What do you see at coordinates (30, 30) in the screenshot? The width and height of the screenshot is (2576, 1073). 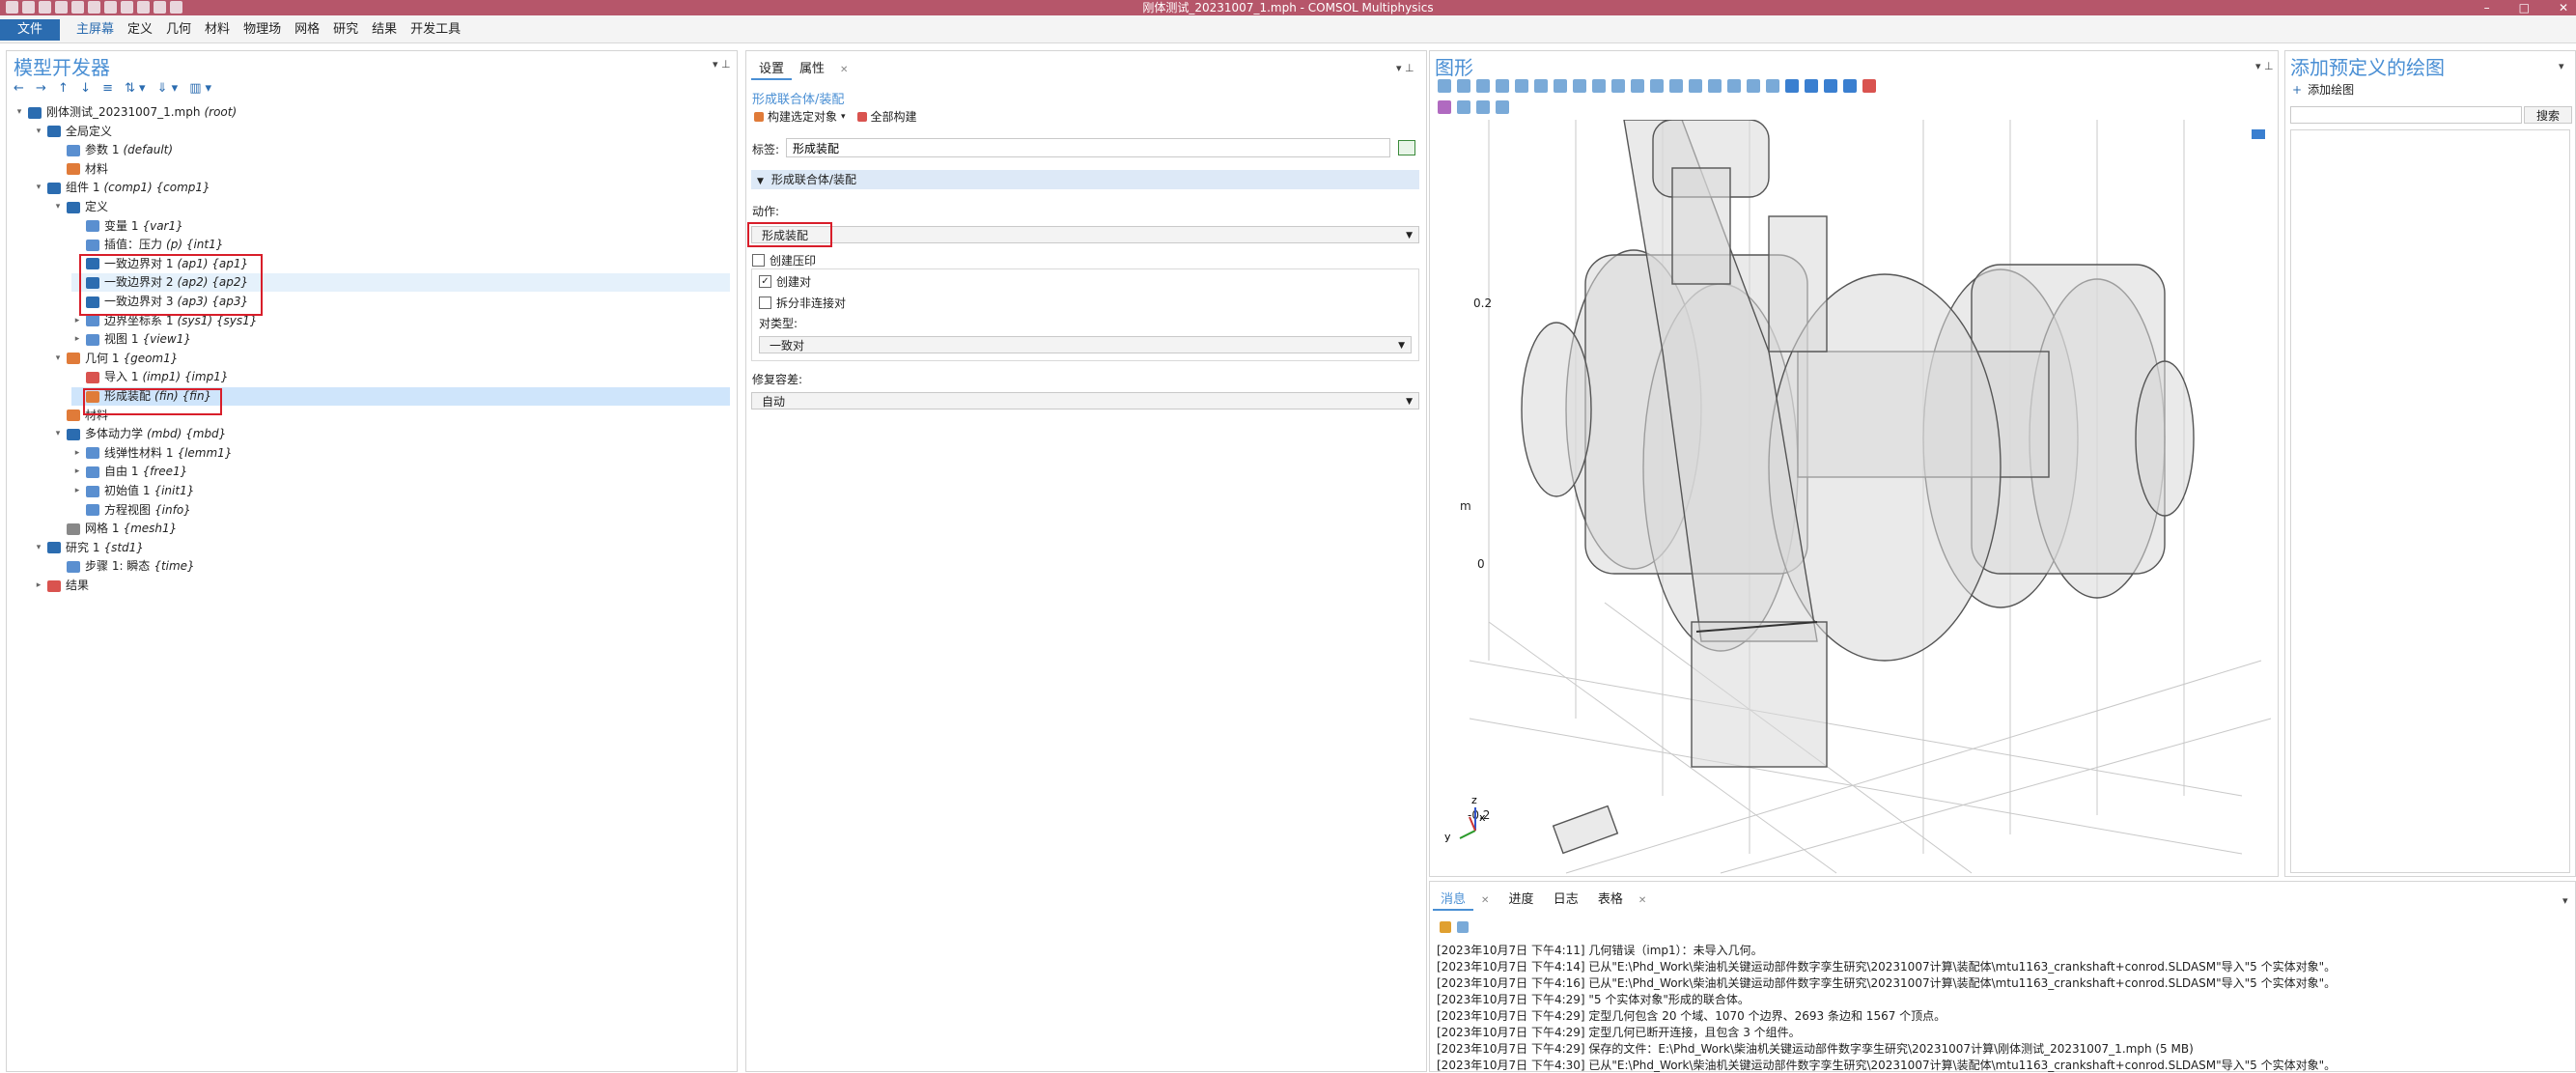 I see `file-menu: 文件` at bounding box center [30, 30].